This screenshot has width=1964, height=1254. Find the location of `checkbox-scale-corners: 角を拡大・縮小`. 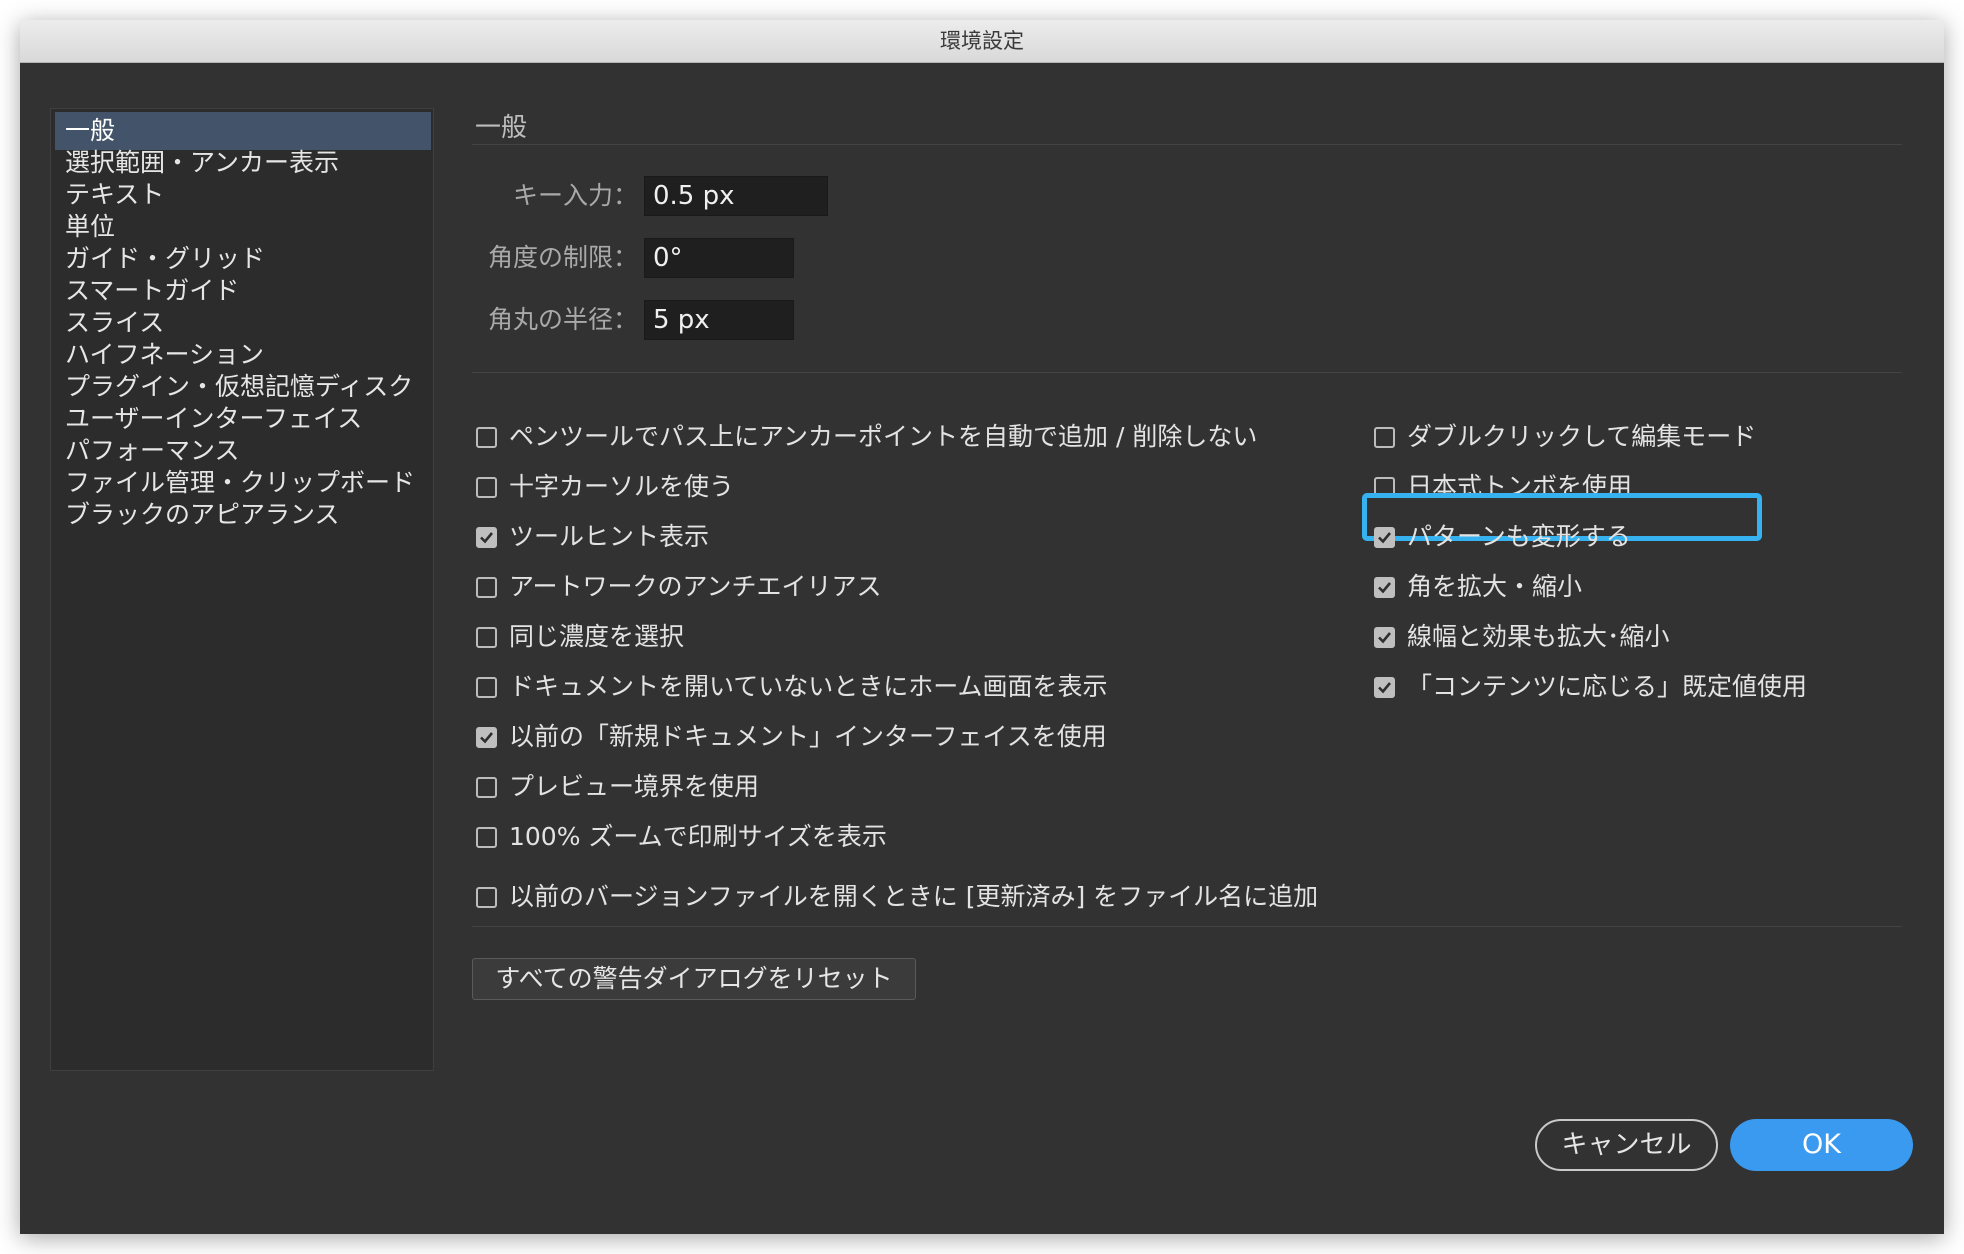

checkbox-scale-corners: 角を拡大・縮小 is located at coordinates (1478, 587).